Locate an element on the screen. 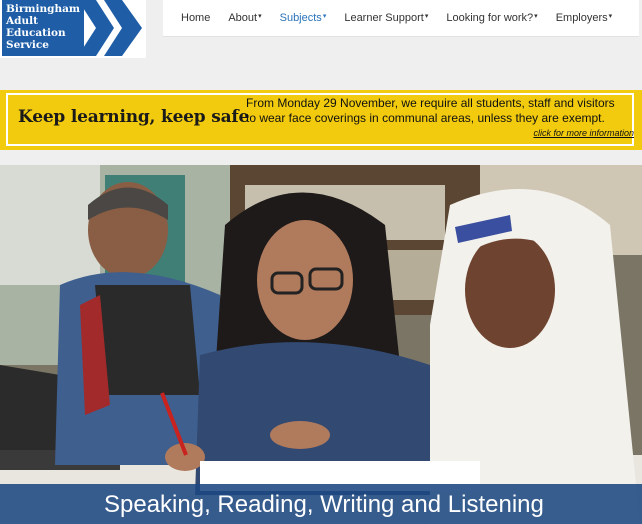  nav-item-about: About▾ is located at coordinates (244, 18).